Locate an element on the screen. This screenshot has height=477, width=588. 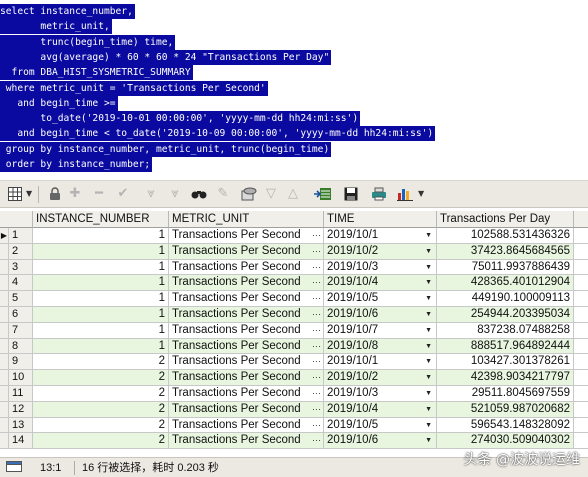
save-icon is located at coordinates (351, 194).